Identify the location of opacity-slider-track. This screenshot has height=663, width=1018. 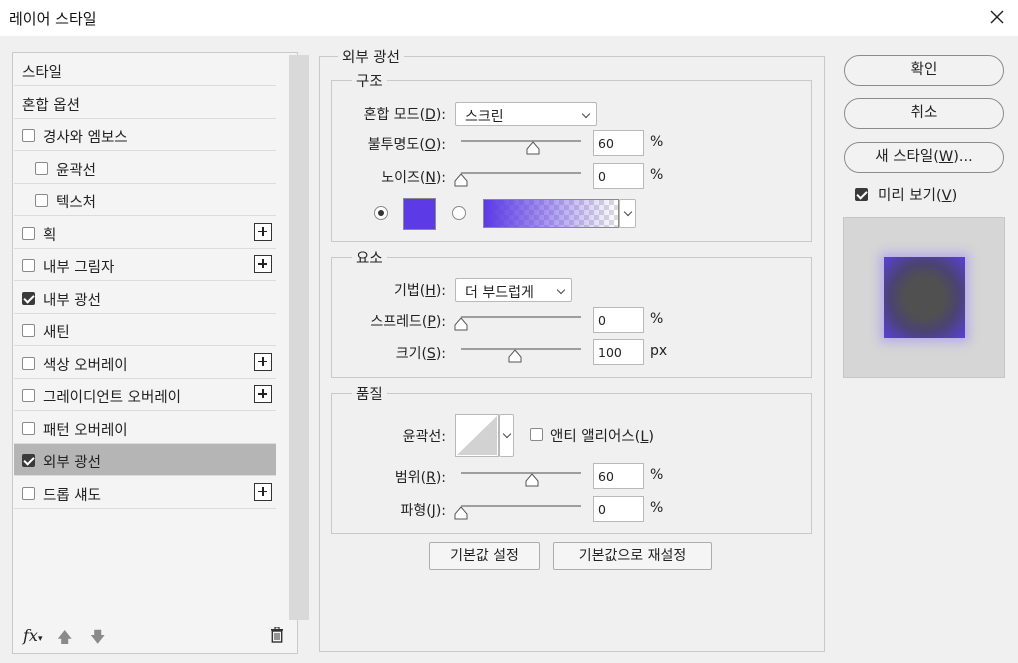
(521, 141).